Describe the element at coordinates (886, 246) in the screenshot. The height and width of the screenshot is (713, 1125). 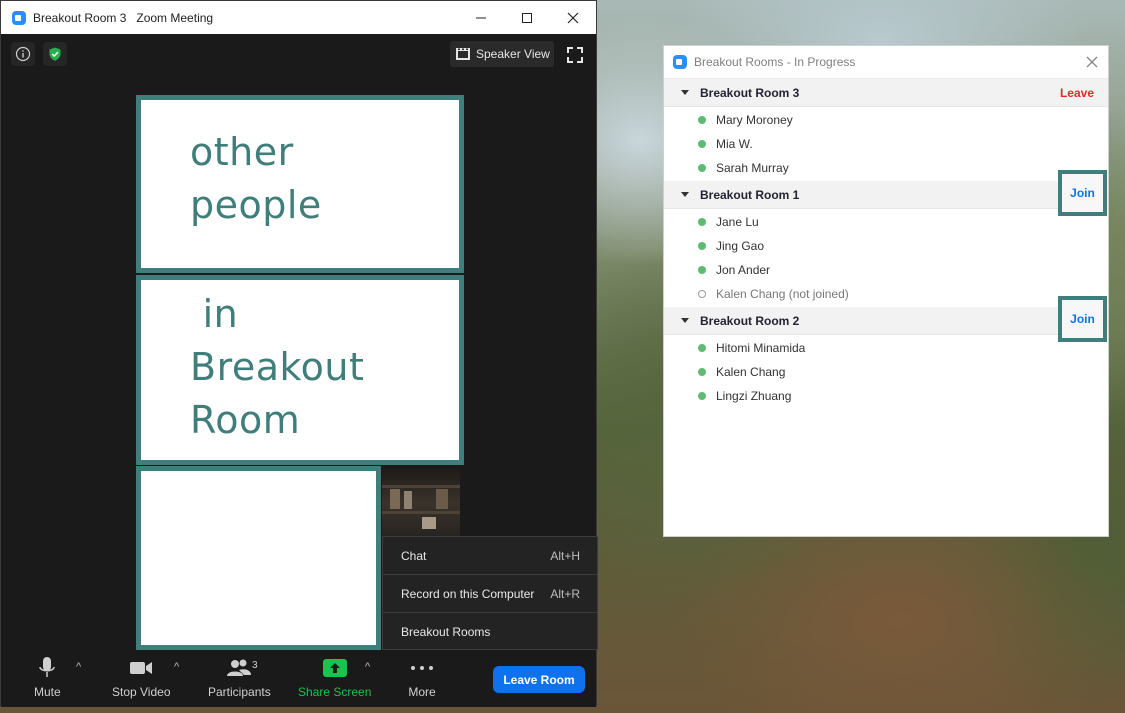
I see `participant-item: Jing Gao` at that location.